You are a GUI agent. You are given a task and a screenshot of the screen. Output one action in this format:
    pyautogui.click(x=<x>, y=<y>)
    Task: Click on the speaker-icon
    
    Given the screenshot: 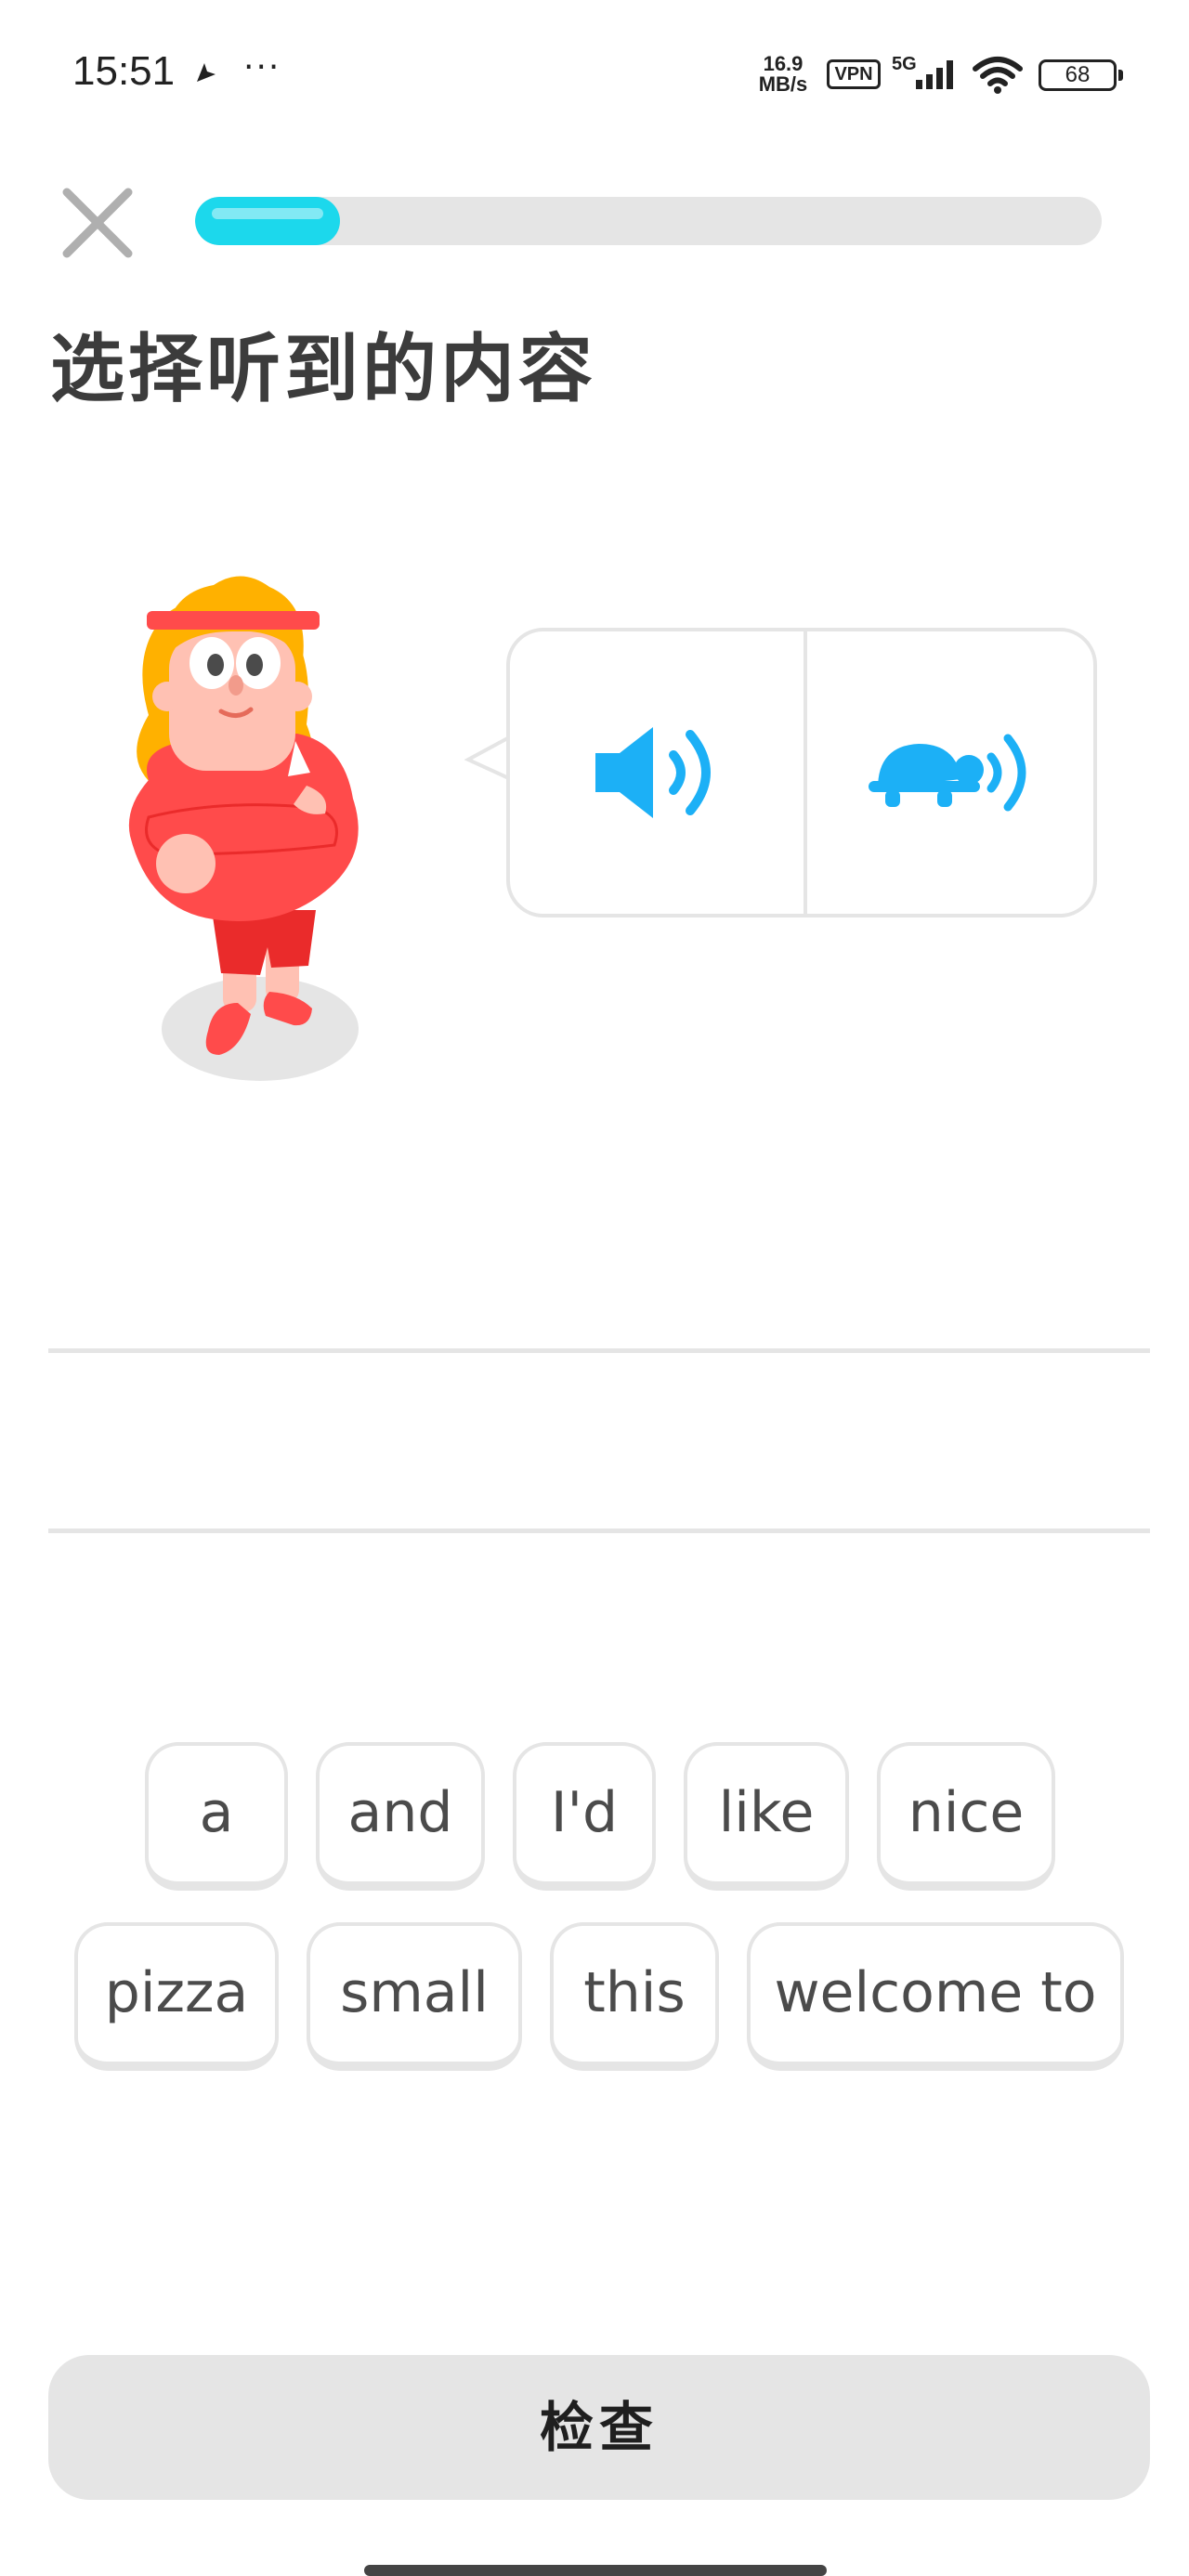 What is the action you would take?
    pyautogui.click(x=653, y=773)
    